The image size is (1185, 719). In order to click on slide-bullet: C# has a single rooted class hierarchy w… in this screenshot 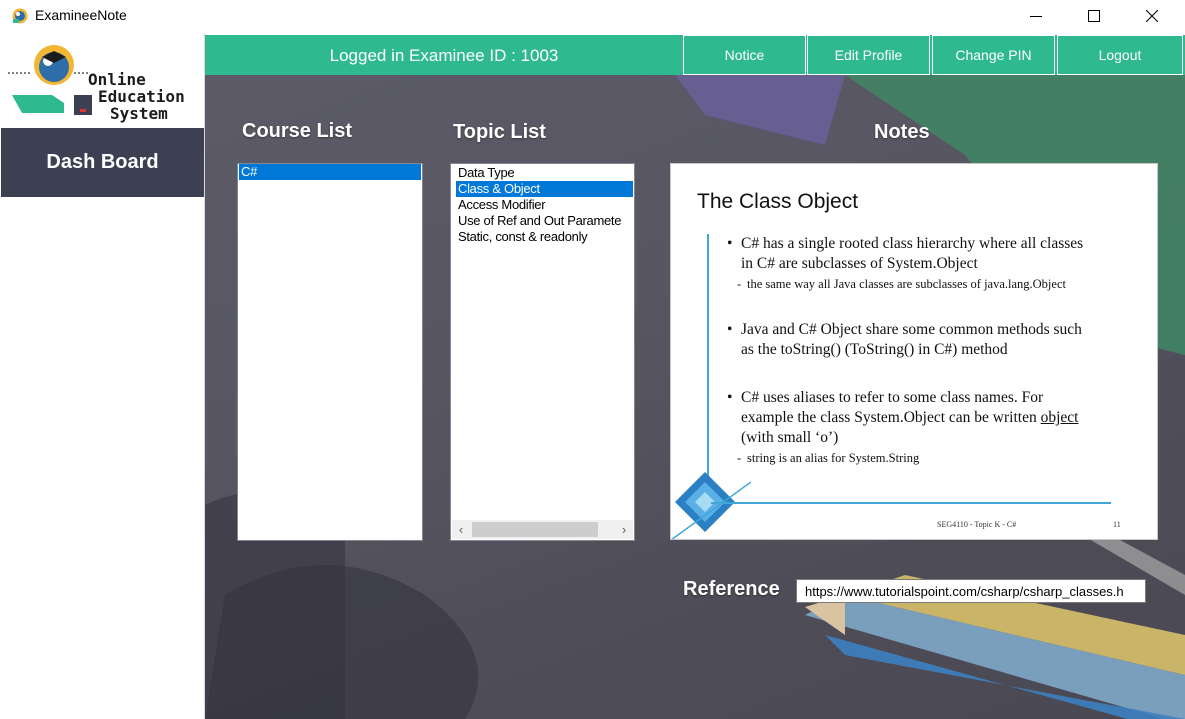, I will do `click(912, 254)`.